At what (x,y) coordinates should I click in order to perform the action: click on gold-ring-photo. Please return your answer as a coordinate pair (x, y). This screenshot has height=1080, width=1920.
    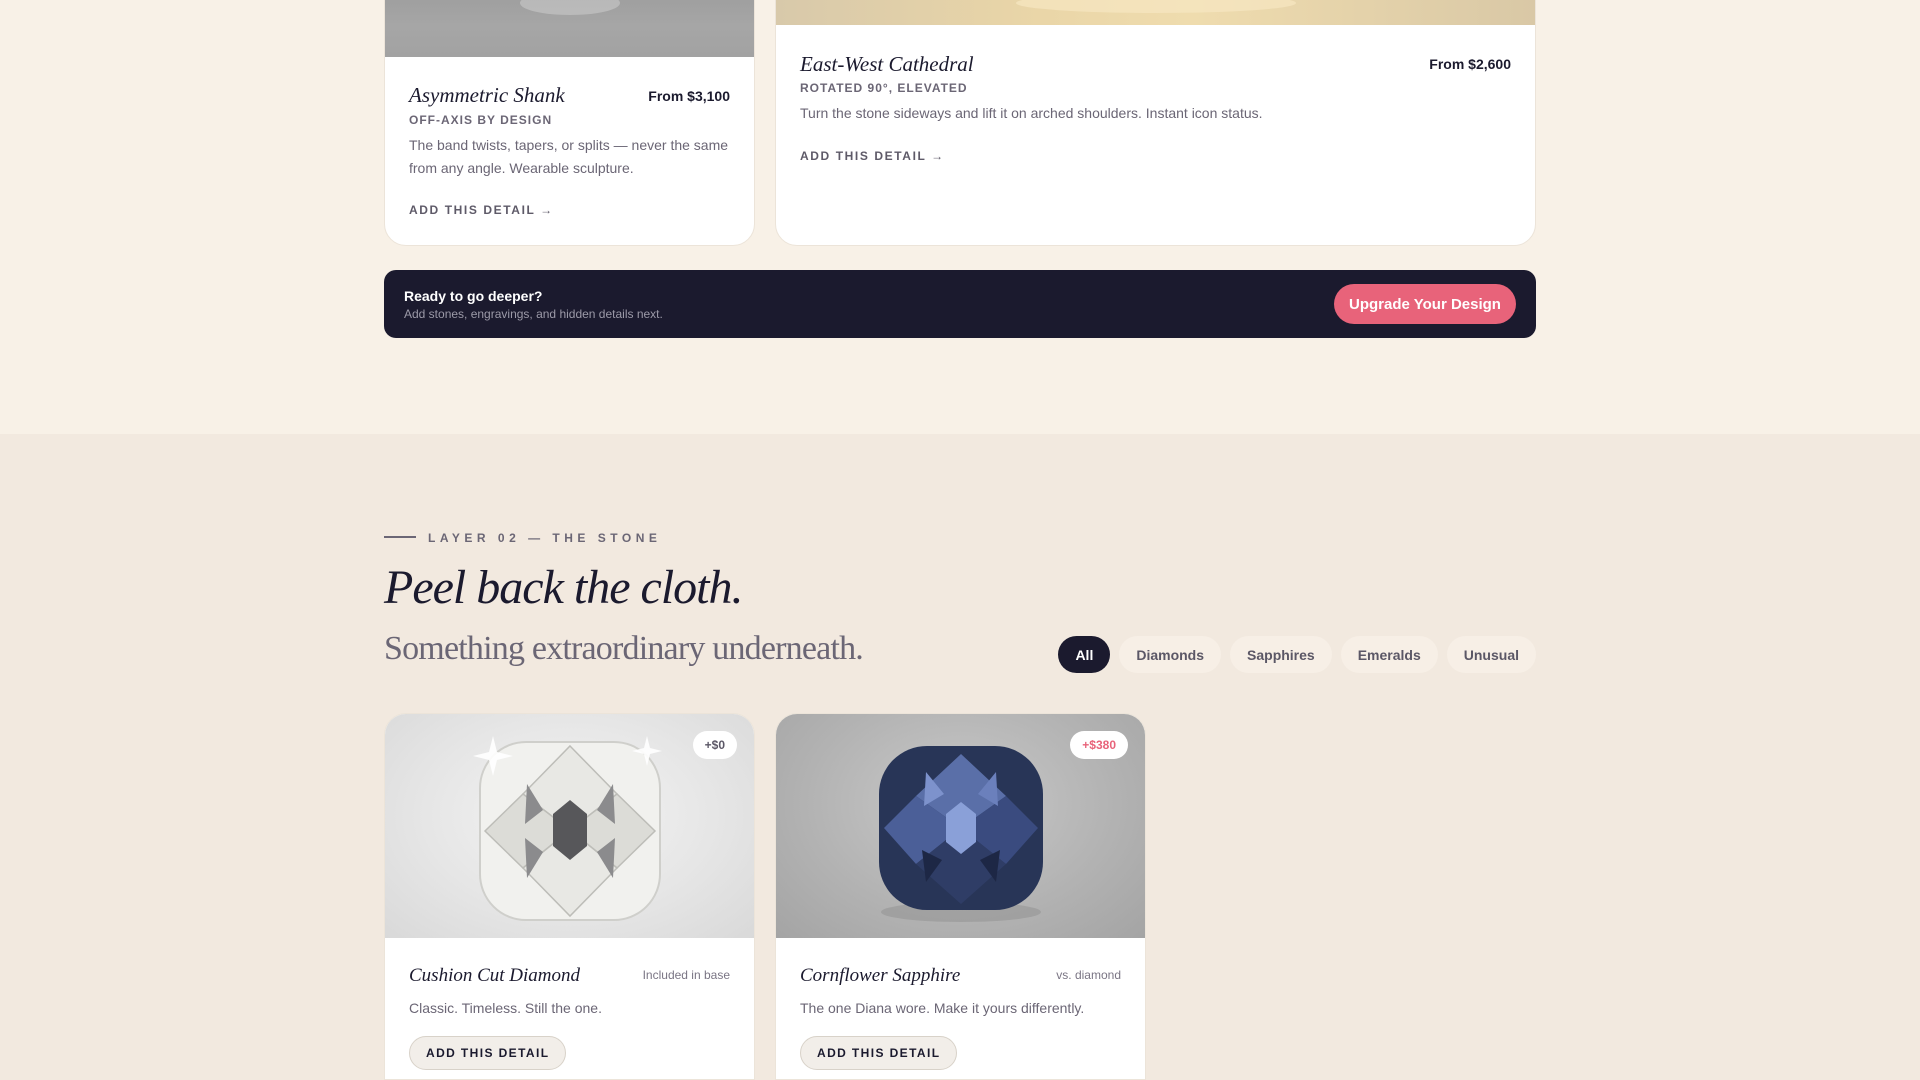
    Looking at the image, I should click on (1155, 12).